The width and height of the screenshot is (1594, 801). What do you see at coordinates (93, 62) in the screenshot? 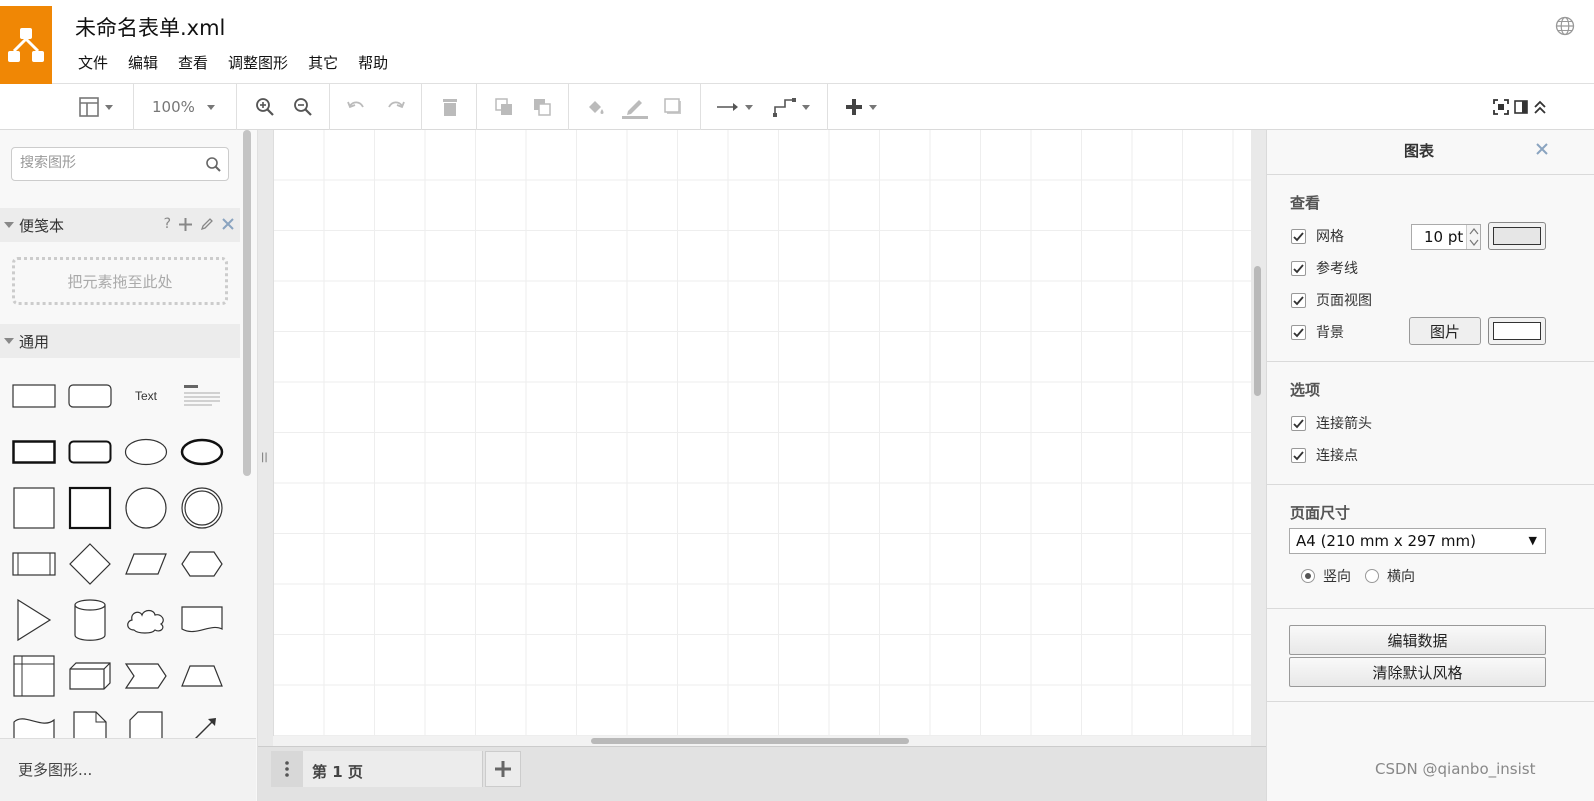
I see `menu-file: 文件` at bounding box center [93, 62].